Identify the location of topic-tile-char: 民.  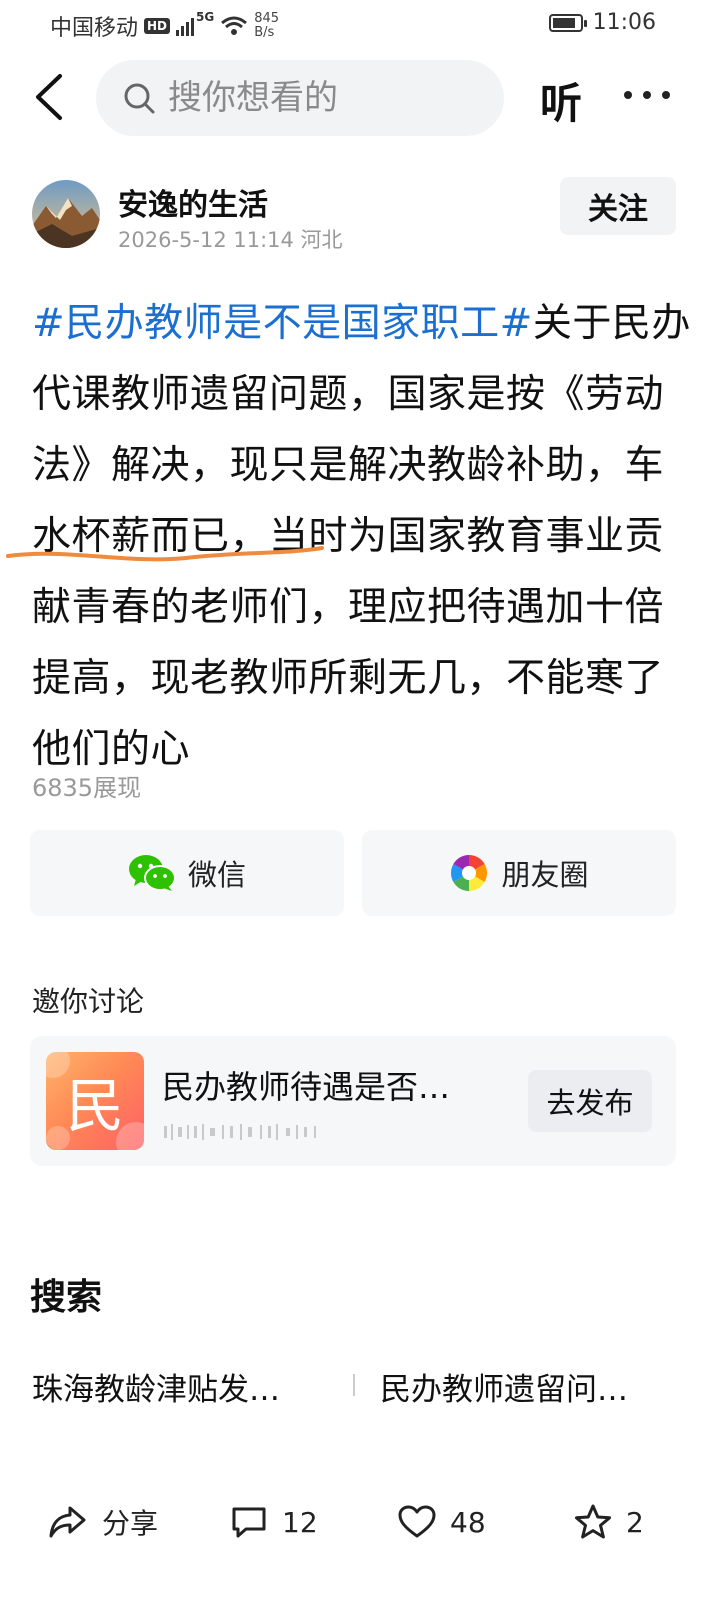
(94, 1106).